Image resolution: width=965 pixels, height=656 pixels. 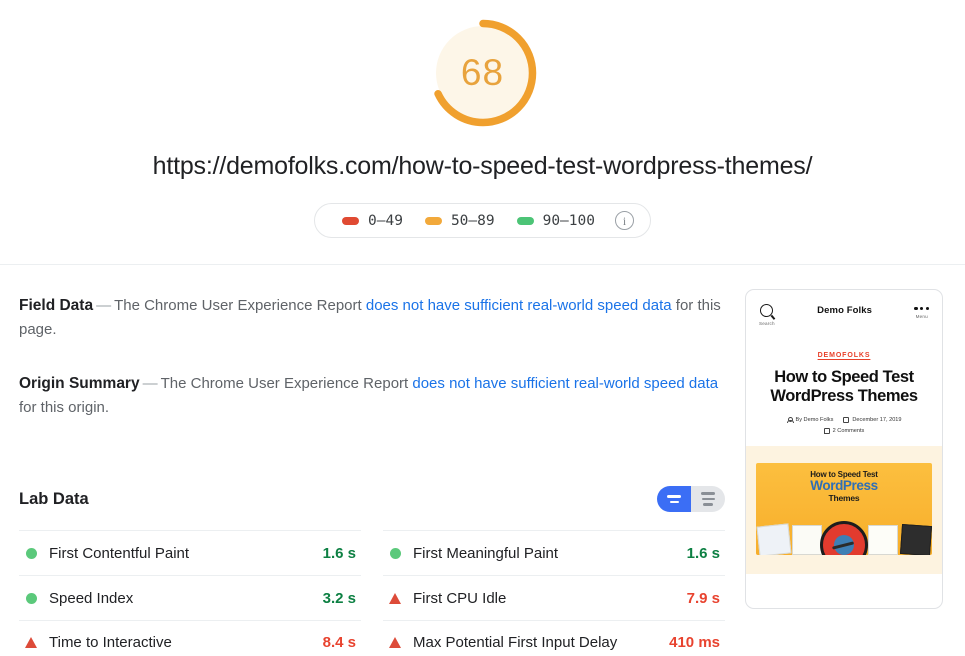 I want to click on metric-value: 3.2 s, so click(x=339, y=598).